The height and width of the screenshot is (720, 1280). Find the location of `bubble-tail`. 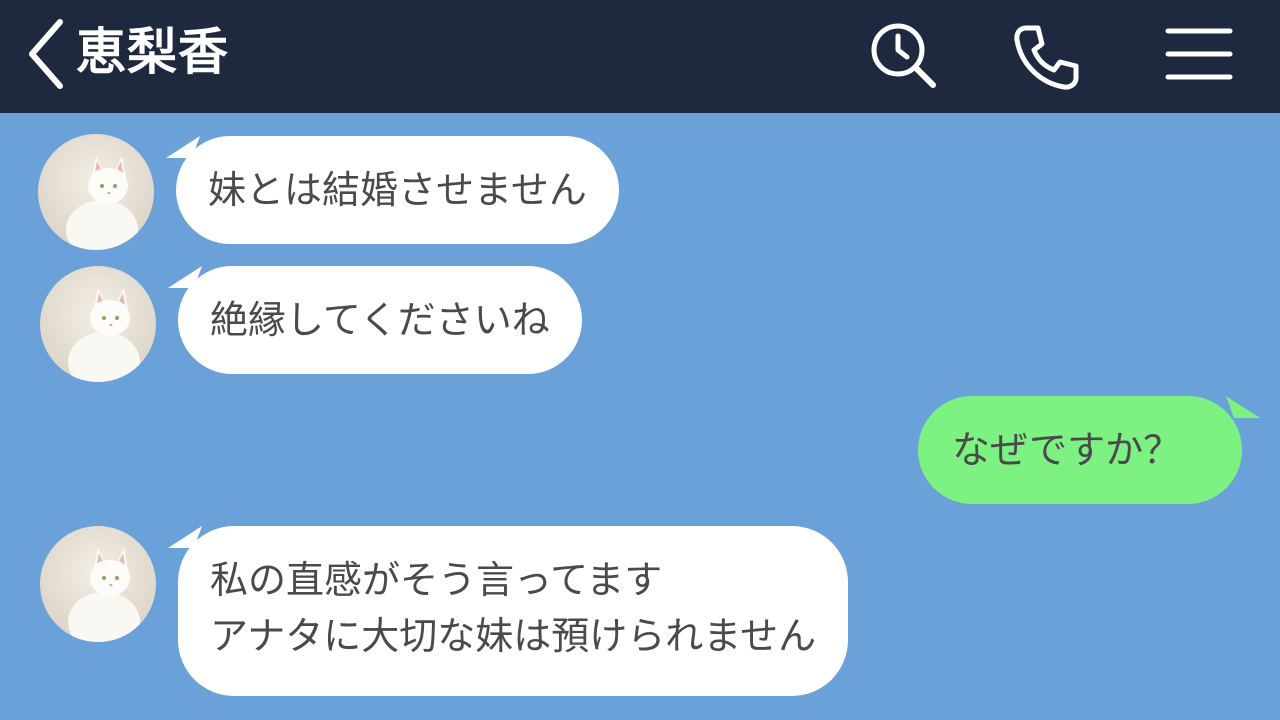

bubble-tail is located at coordinates (1243, 407).